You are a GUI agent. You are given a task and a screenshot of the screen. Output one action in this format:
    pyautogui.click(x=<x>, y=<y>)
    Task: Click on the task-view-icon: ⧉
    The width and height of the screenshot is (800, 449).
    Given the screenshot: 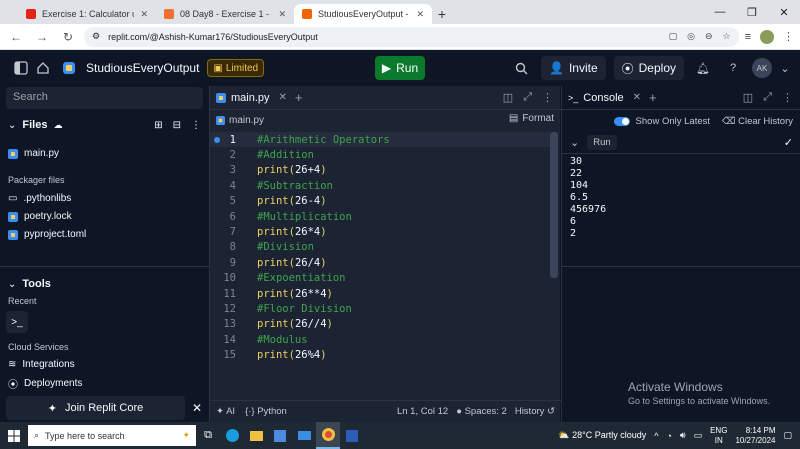 What is the action you would take?
    pyautogui.click(x=208, y=435)
    